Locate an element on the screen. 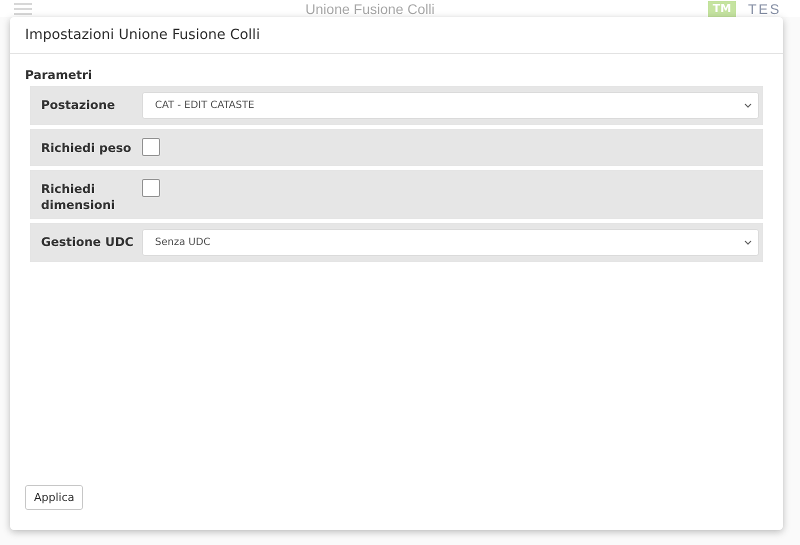  section-title: Parametri is located at coordinates (59, 75).